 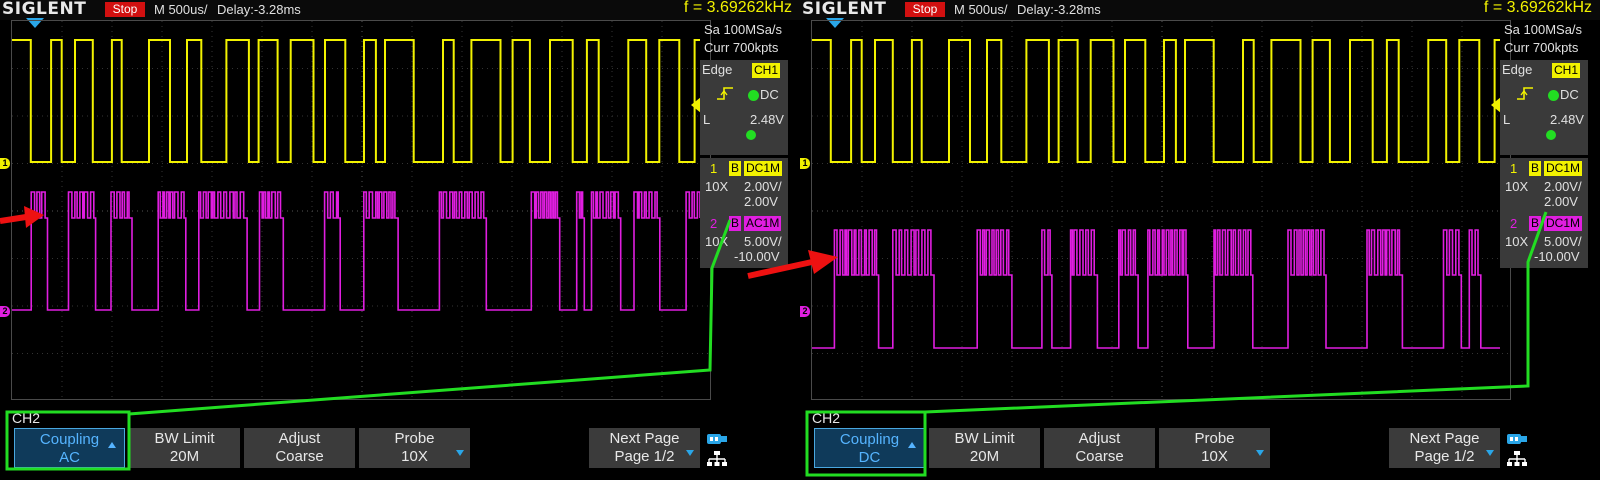 I want to click on ch2-coupling: DC1M, so click(x=1563, y=223).